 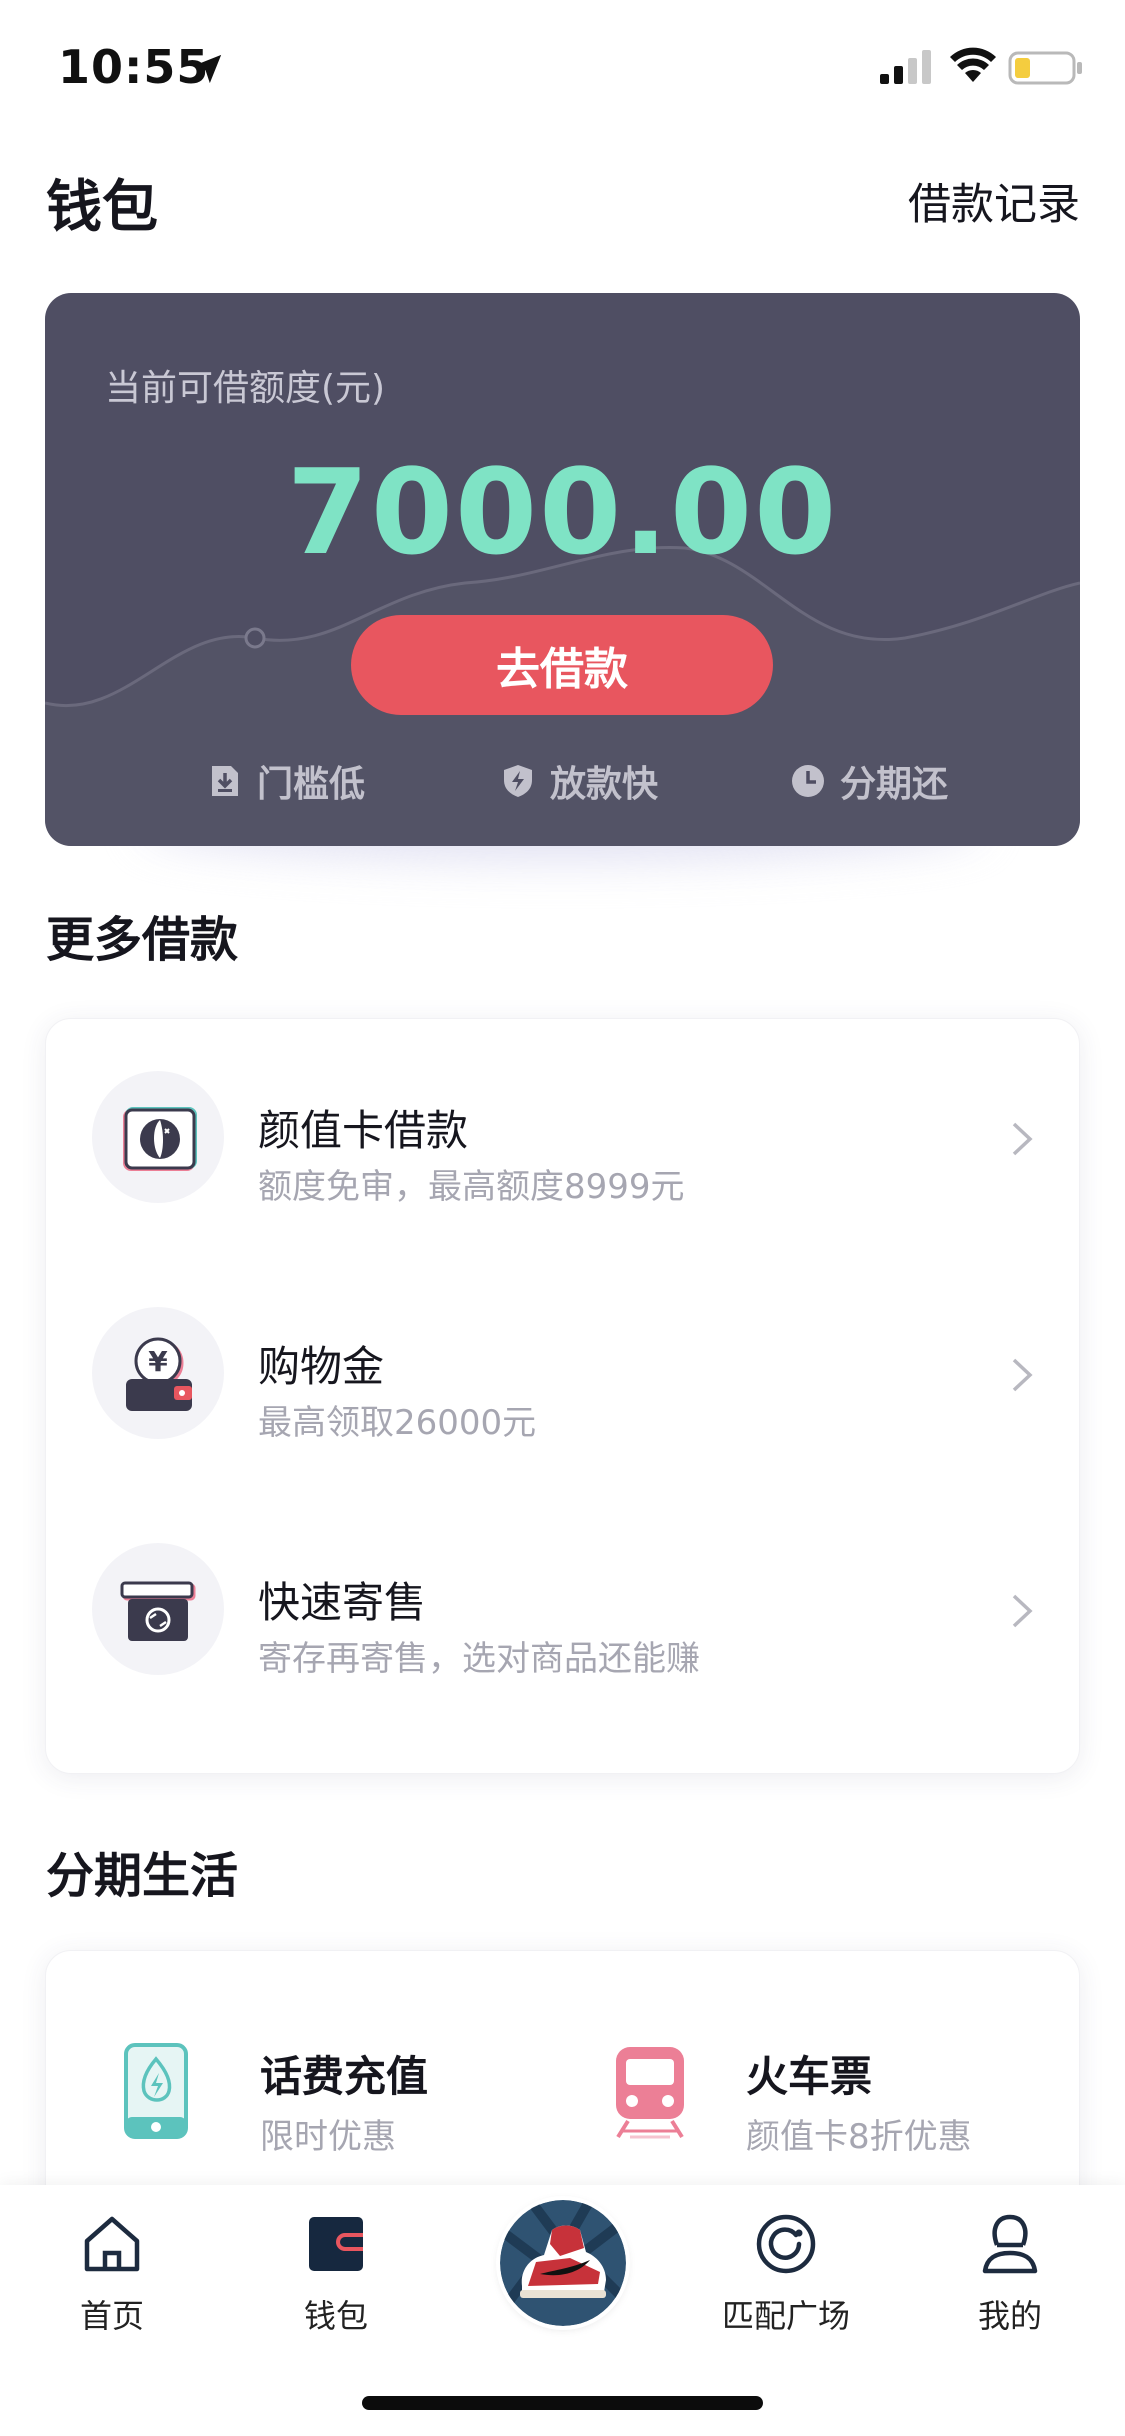 I want to click on face-card-icon, so click(x=160, y=1139).